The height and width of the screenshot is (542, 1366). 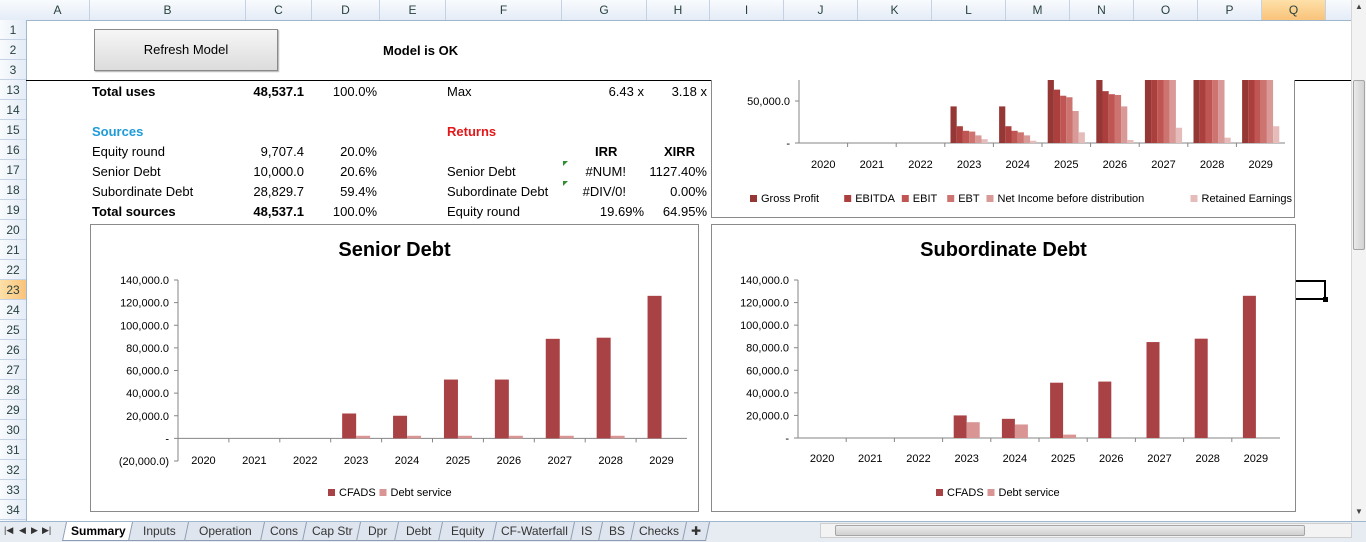 What do you see at coordinates (13, 130) in the screenshot?
I see `row-header-15: 15` at bounding box center [13, 130].